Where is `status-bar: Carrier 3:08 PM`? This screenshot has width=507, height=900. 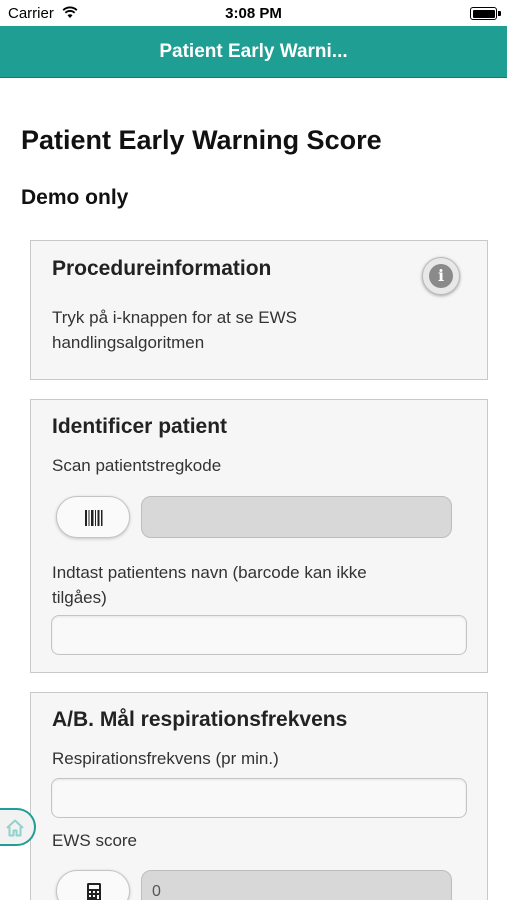 status-bar: Carrier 3:08 PM is located at coordinates (253, 13).